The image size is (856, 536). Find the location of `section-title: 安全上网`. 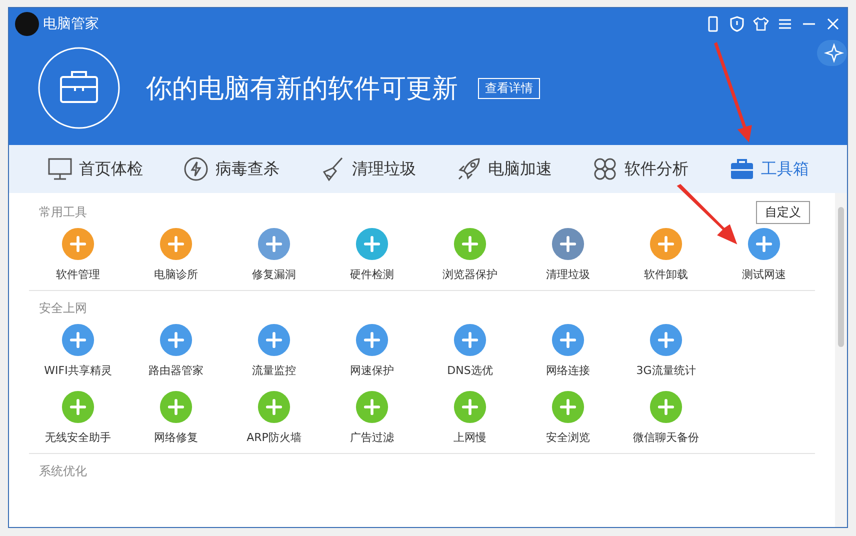

section-title: 安全上网 is located at coordinates (63, 308).